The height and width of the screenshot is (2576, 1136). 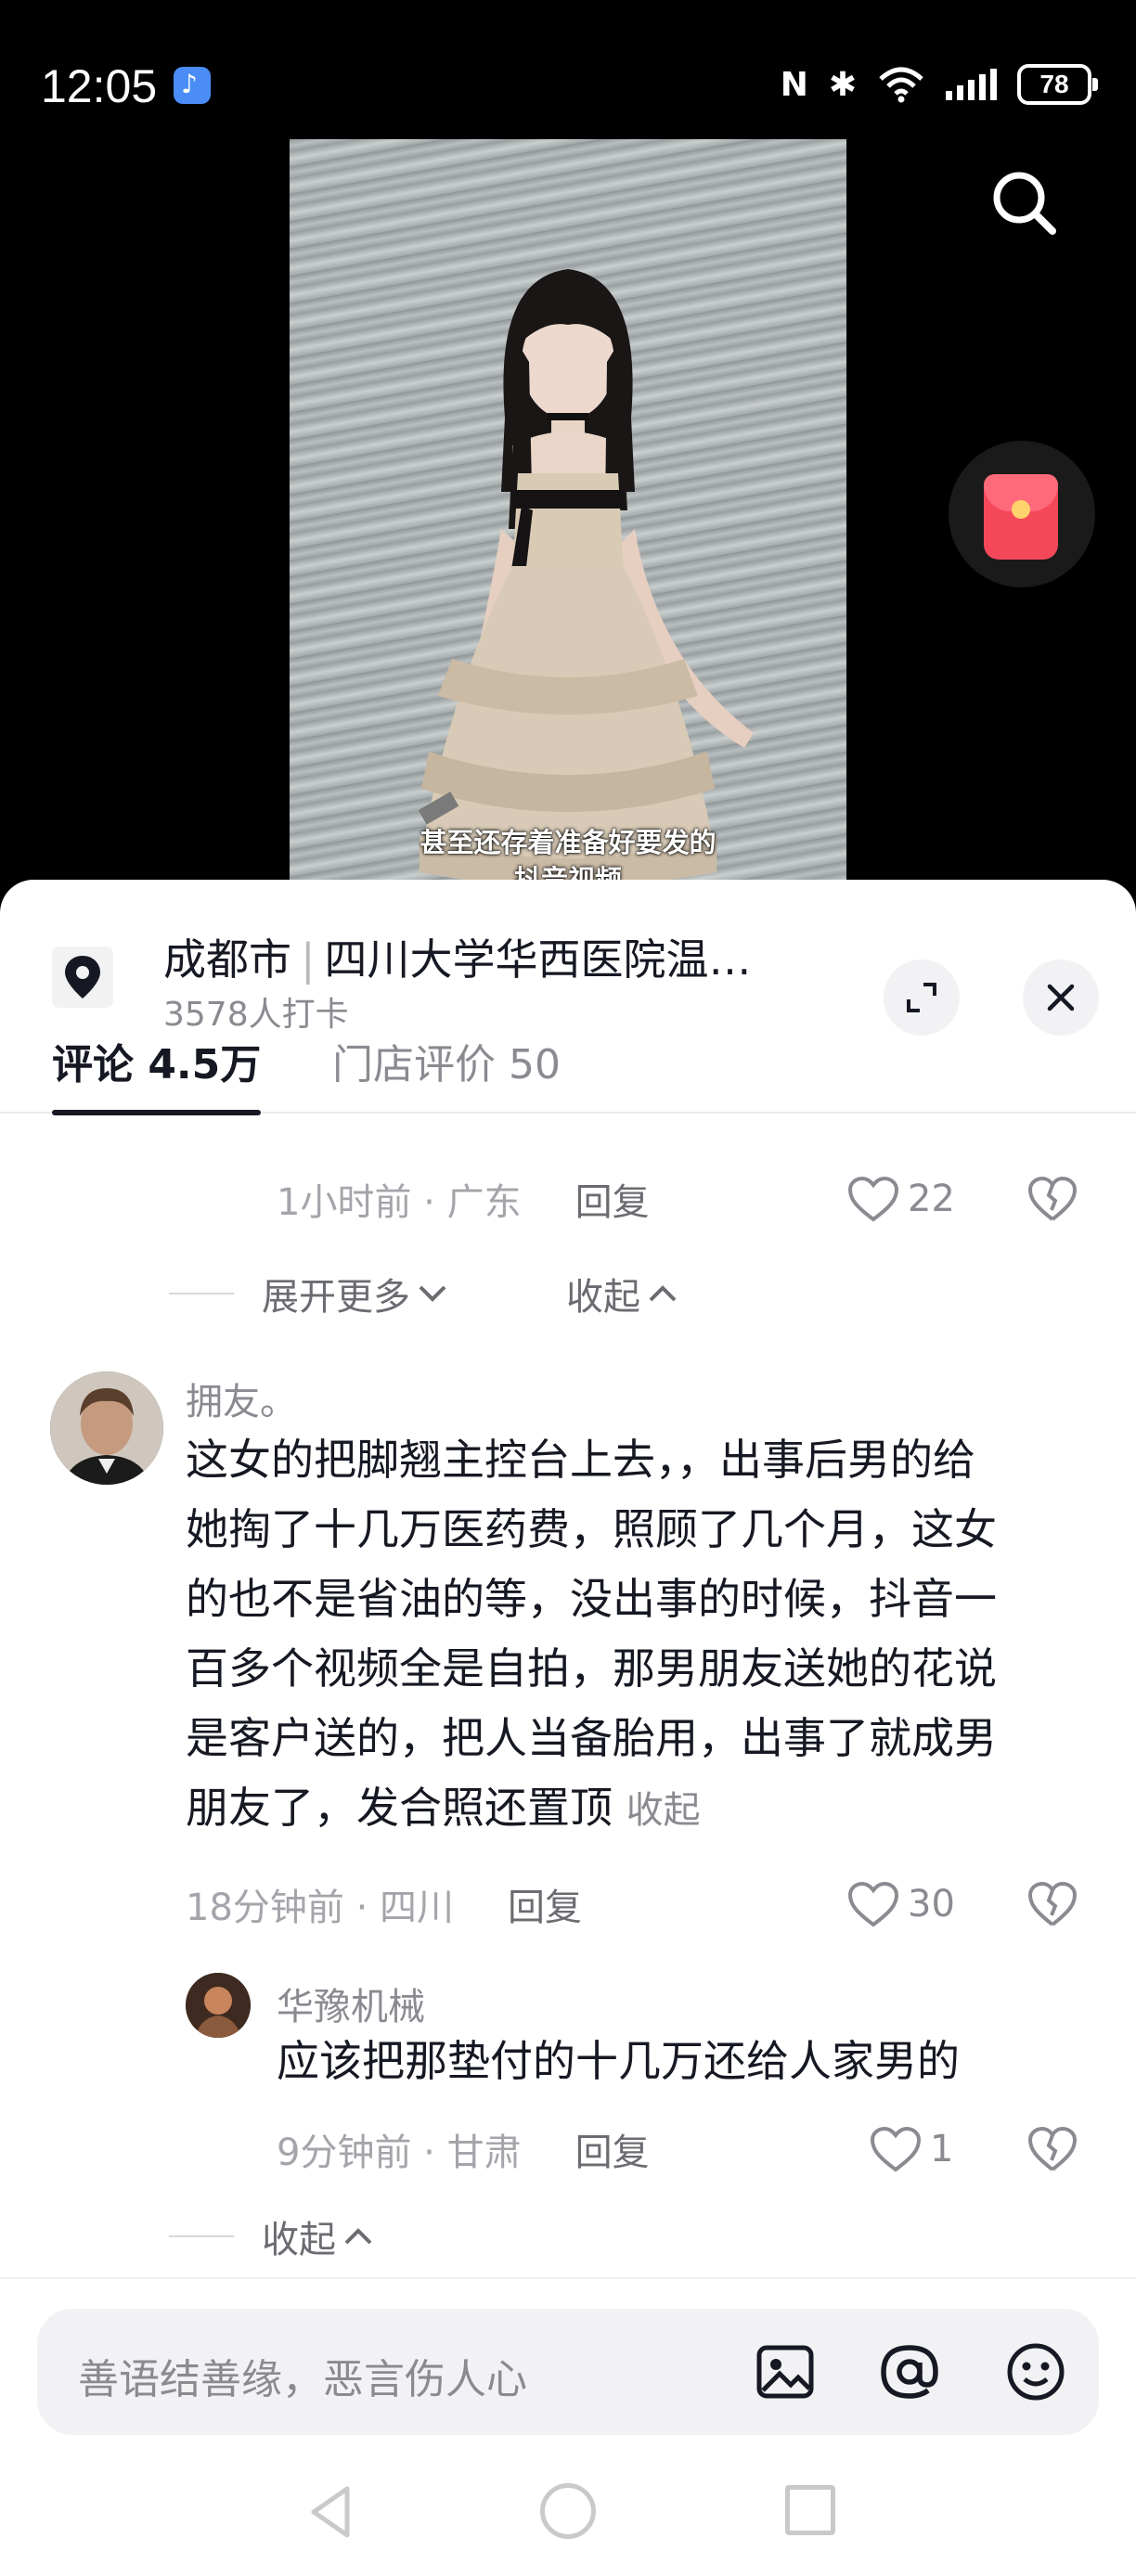 I want to click on comment-input-area: 善语结善缘，恶言伤人心, so click(x=568, y=2426).